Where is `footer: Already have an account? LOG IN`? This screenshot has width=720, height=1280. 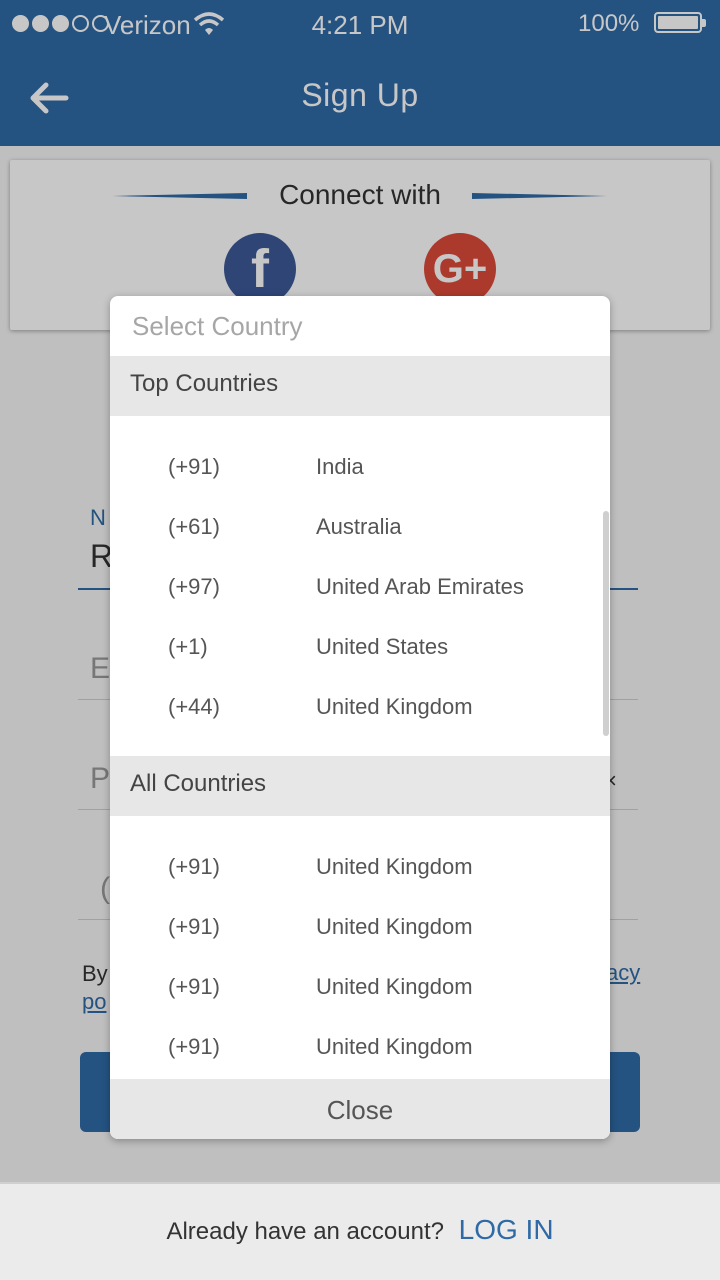
footer: Already have an account? LOG IN is located at coordinates (360, 1231).